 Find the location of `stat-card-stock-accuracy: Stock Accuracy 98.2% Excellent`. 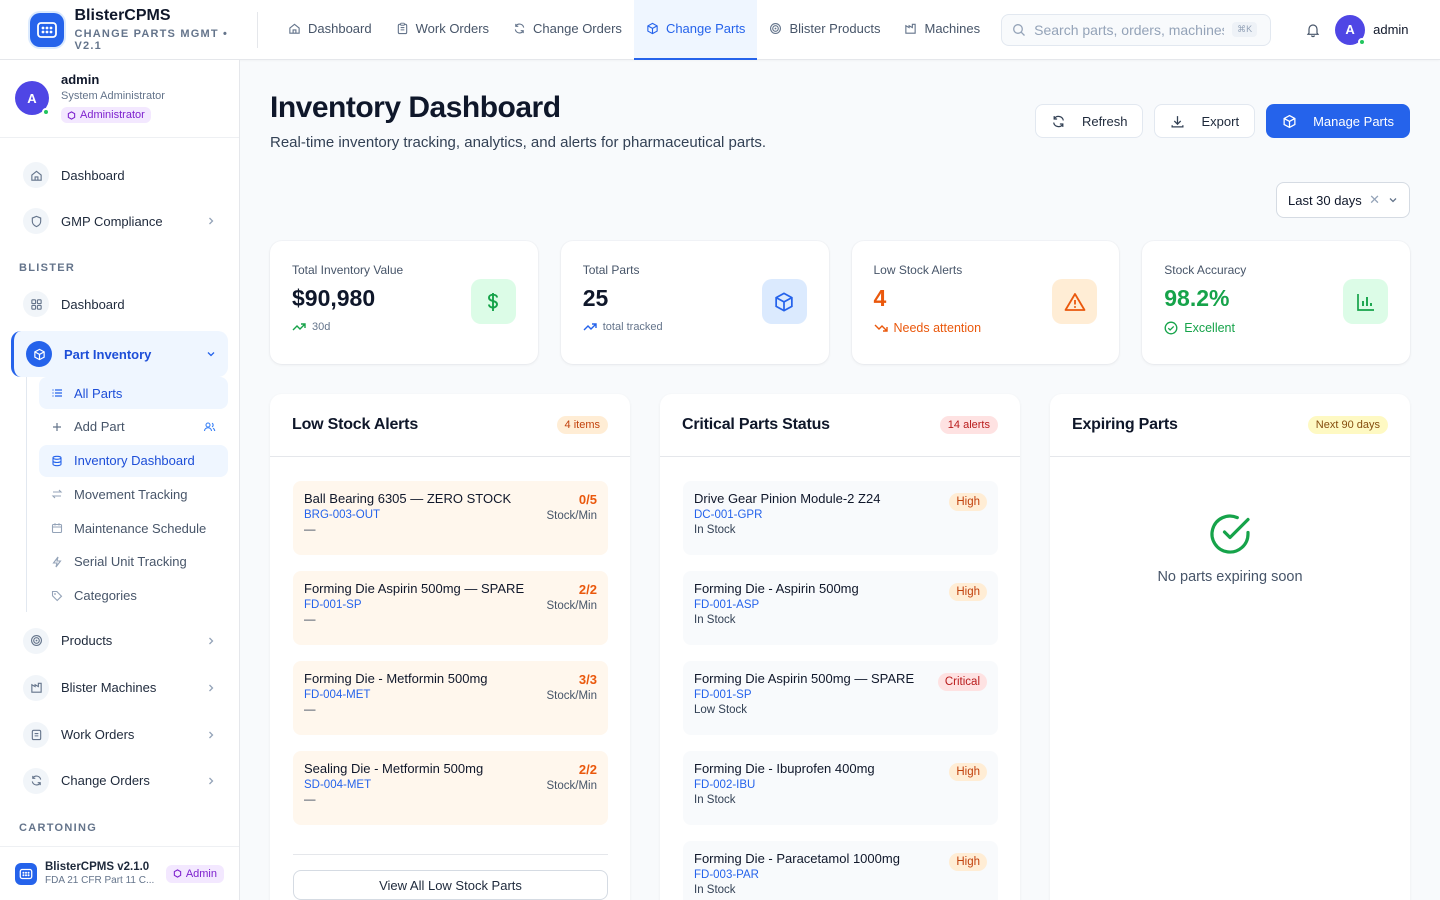

stat-card-stock-accuracy: Stock Accuracy 98.2% Excellent is located at coordinates (1276, 302).